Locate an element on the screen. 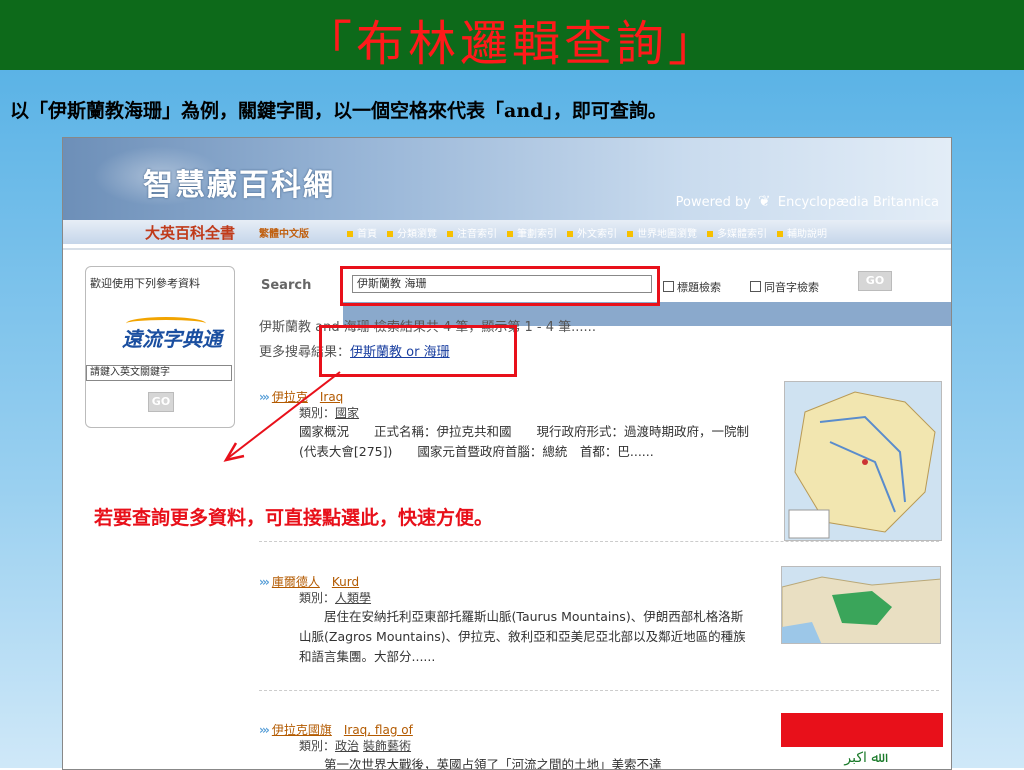  title-search-option: 標題檢索 is located at coordinates (692, 287).